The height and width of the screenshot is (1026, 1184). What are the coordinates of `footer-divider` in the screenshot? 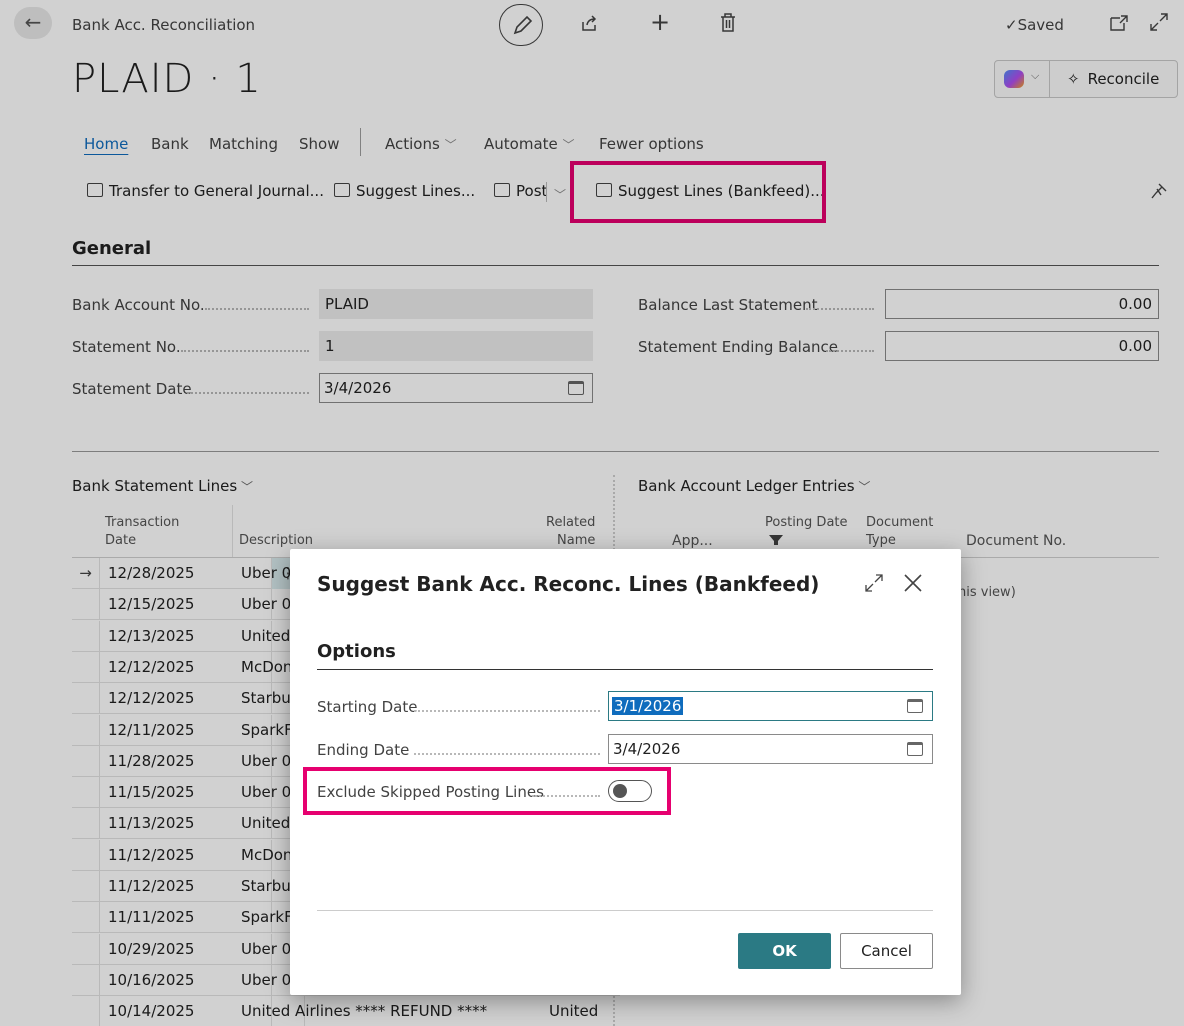 It's located at (625, 910).